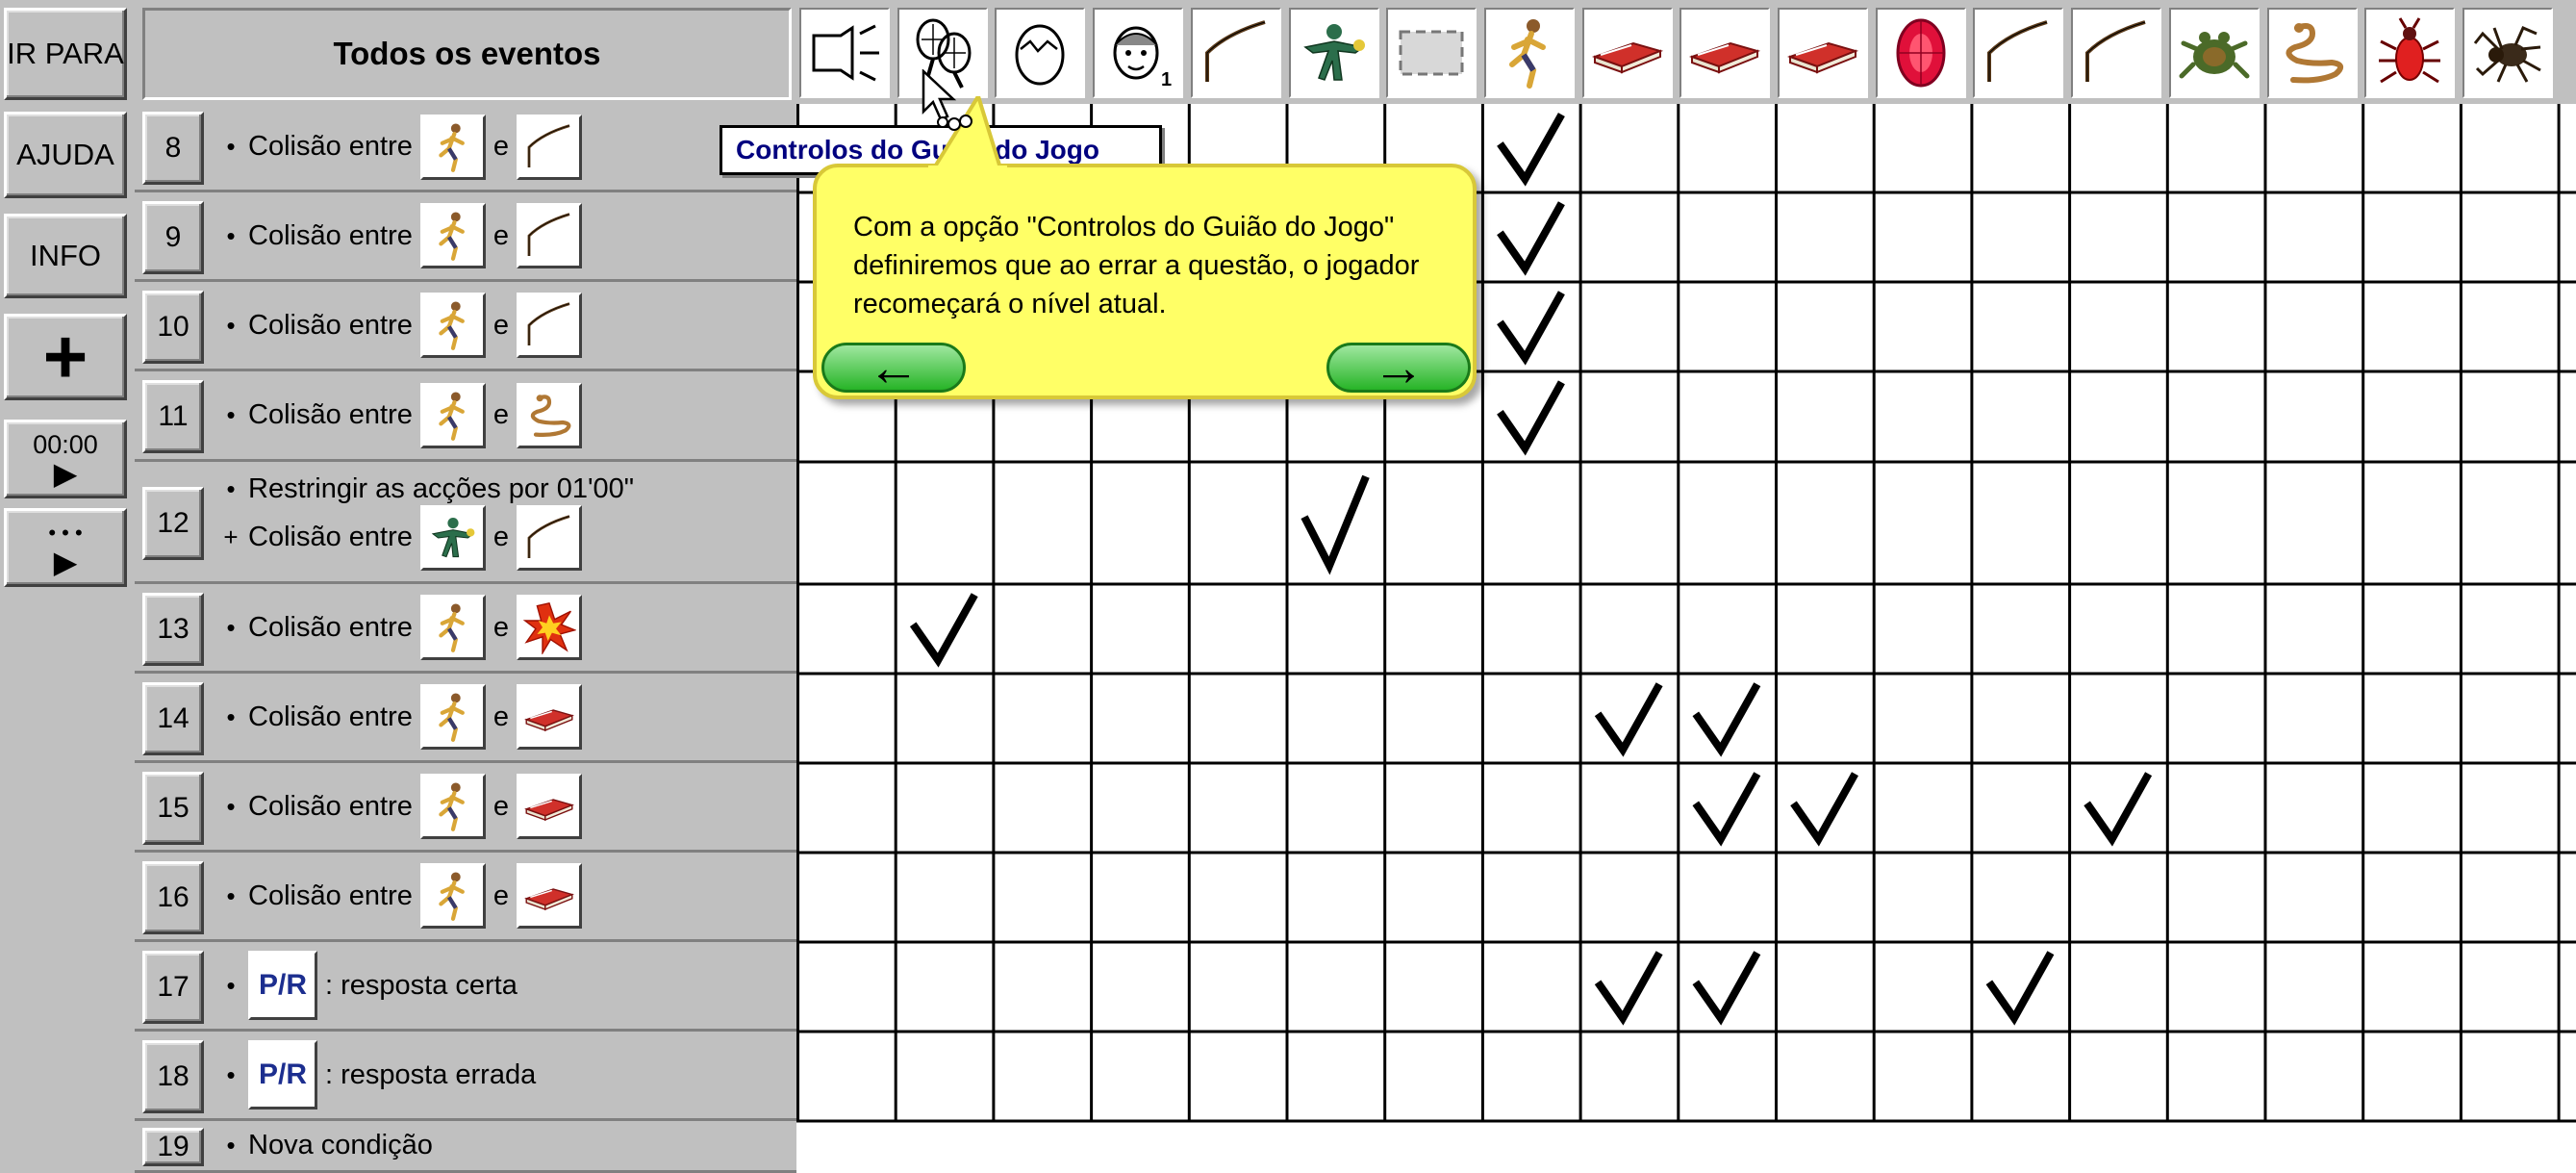 Image resolution: width=2576 pixels, height=1173 pixels. I want to click on event-row-number: 11, so click(173, 417).